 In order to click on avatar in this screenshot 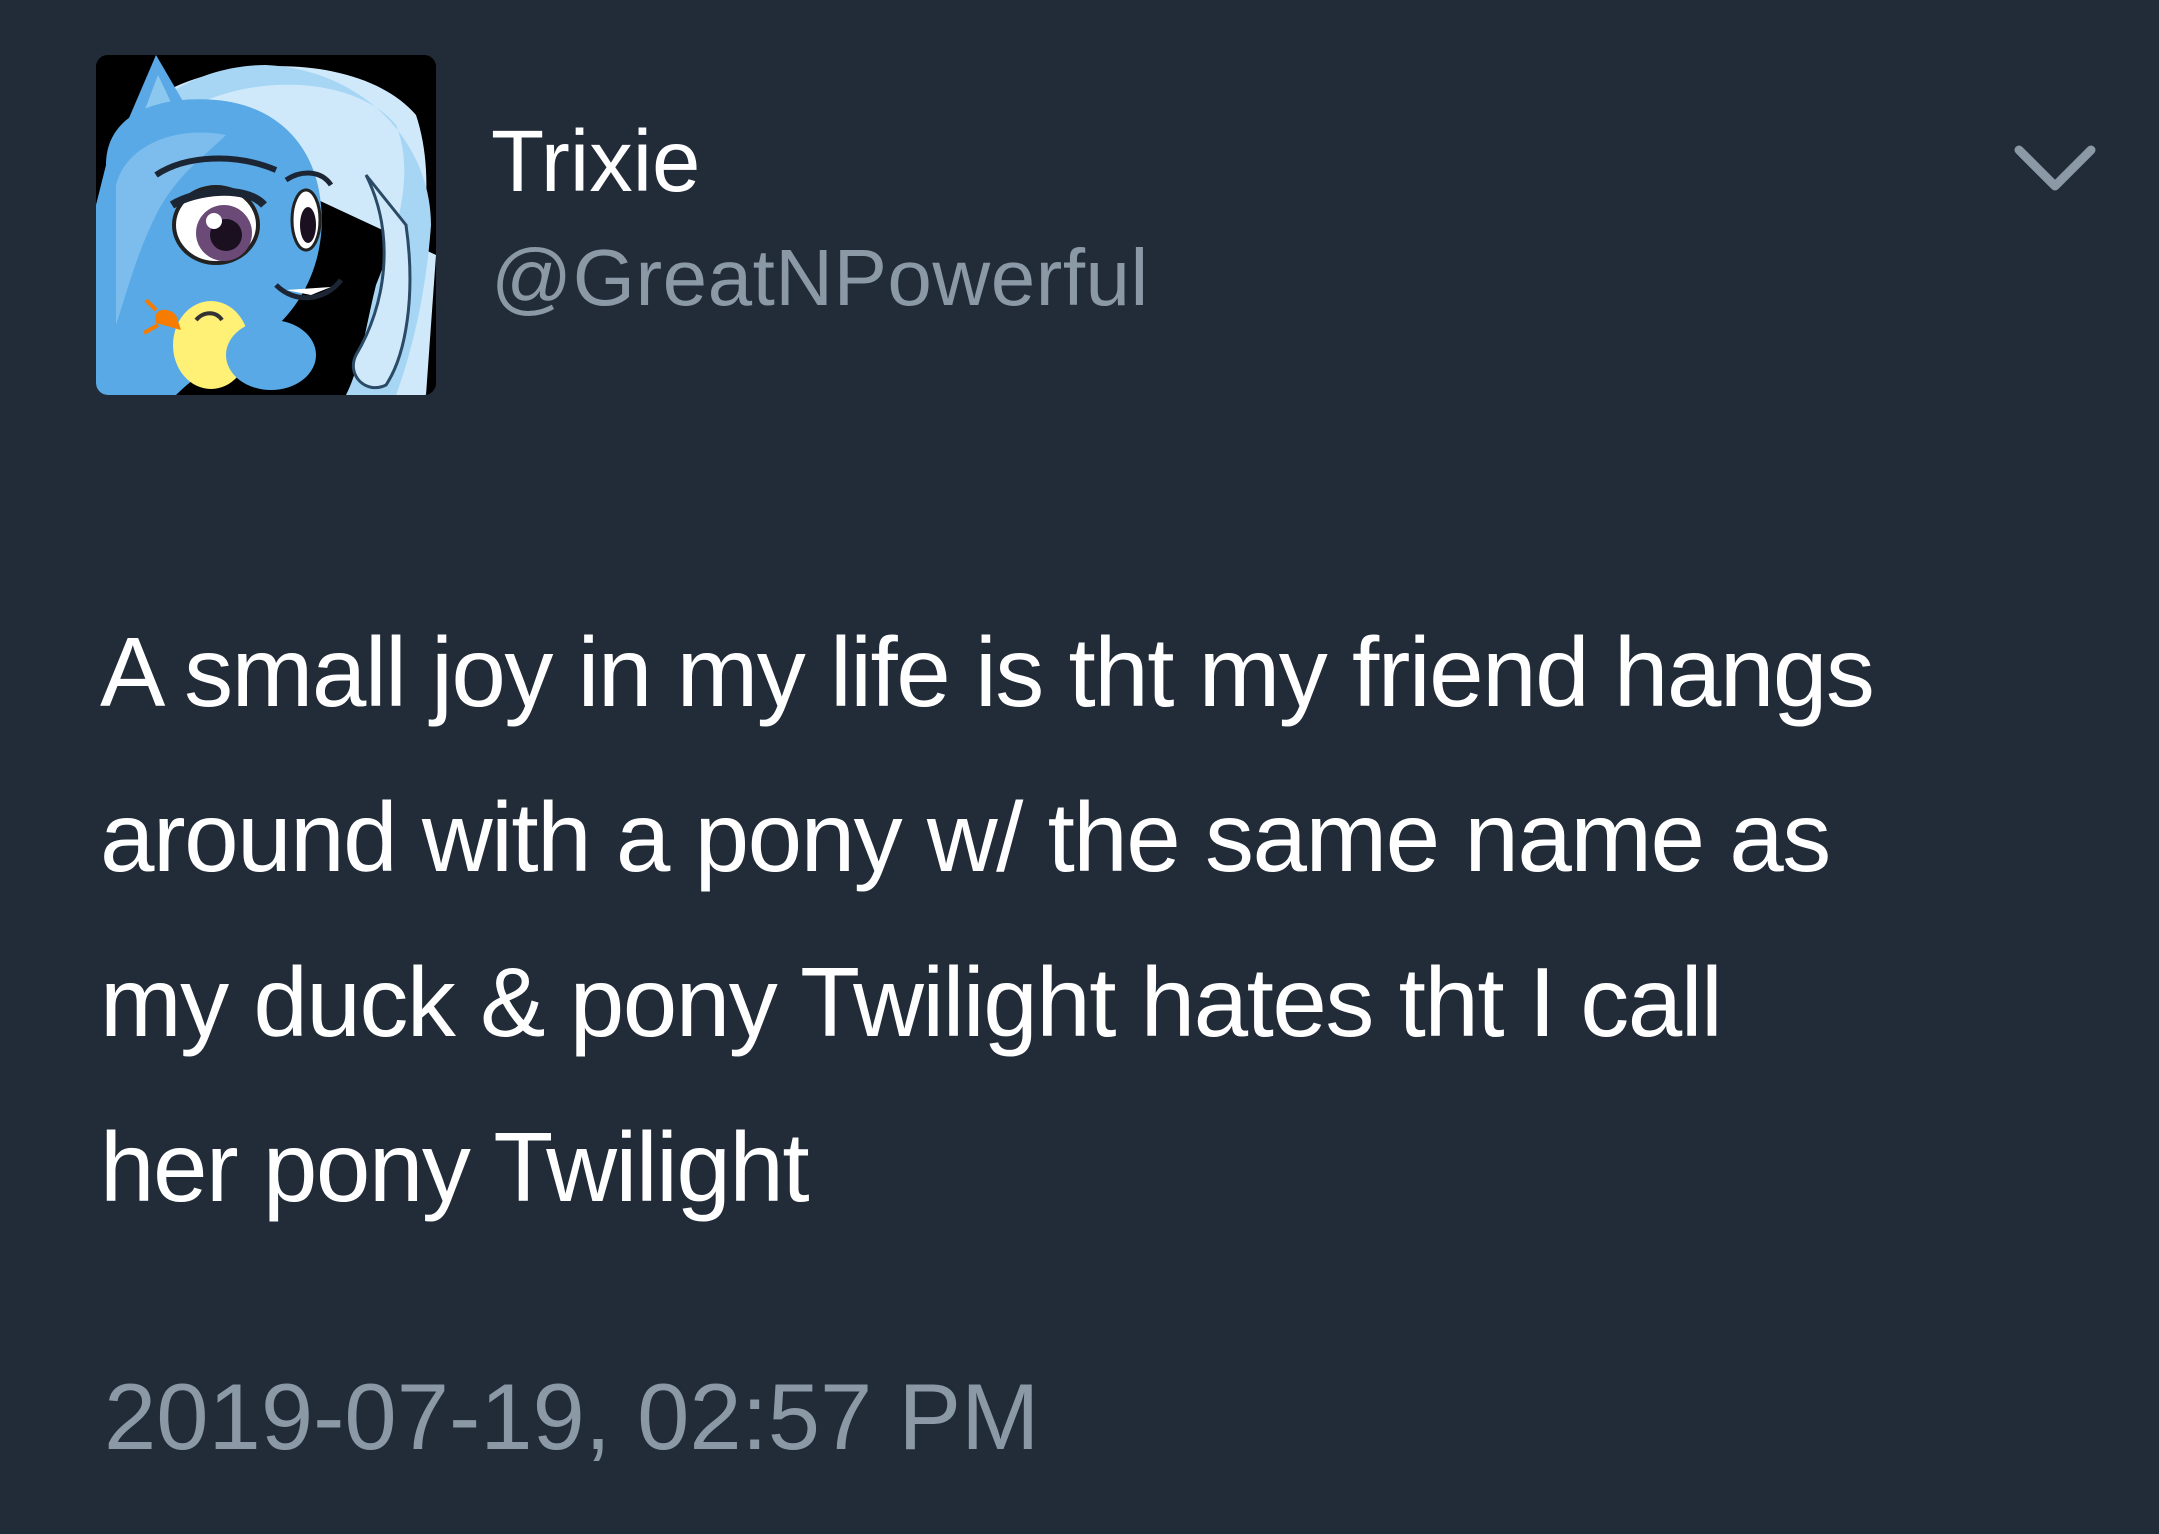, I will do `click(266, 225)`.